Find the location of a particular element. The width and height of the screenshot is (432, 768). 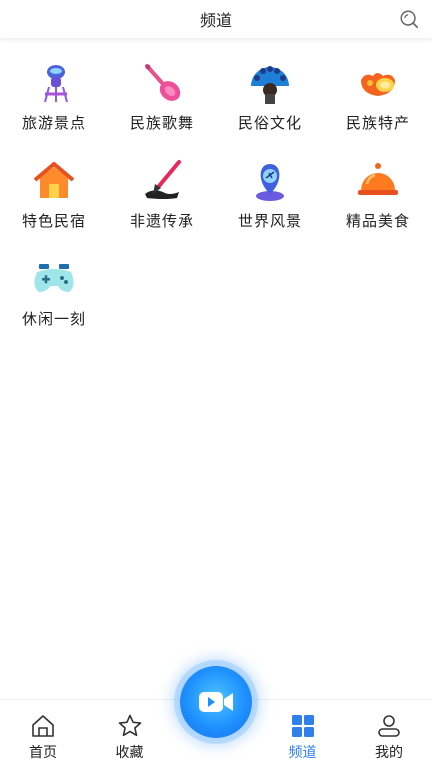

peacock-costume-icon is located at coordinates (270, 85).